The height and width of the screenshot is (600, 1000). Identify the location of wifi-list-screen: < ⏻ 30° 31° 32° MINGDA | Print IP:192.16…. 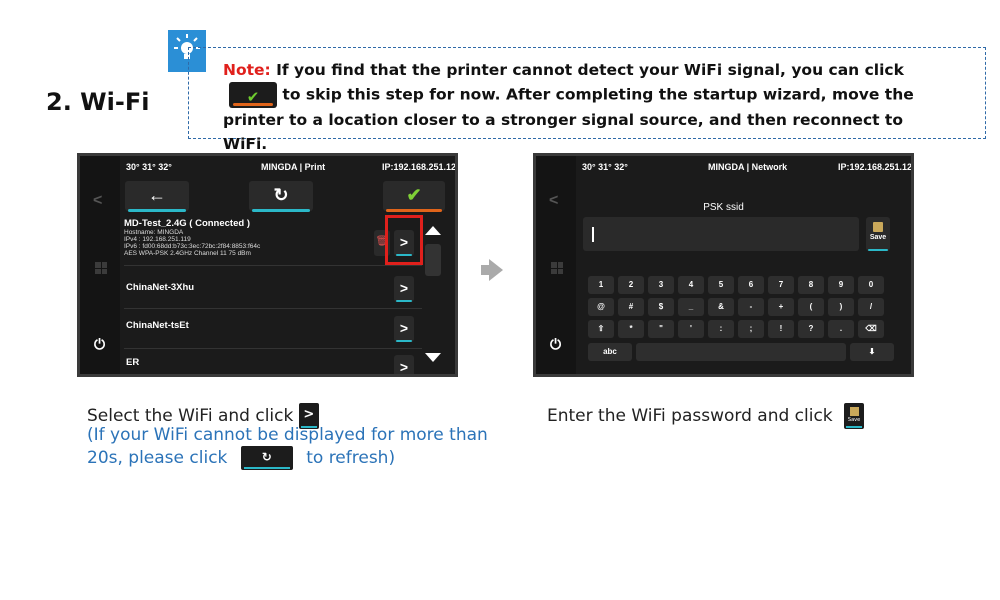
(267, 265).